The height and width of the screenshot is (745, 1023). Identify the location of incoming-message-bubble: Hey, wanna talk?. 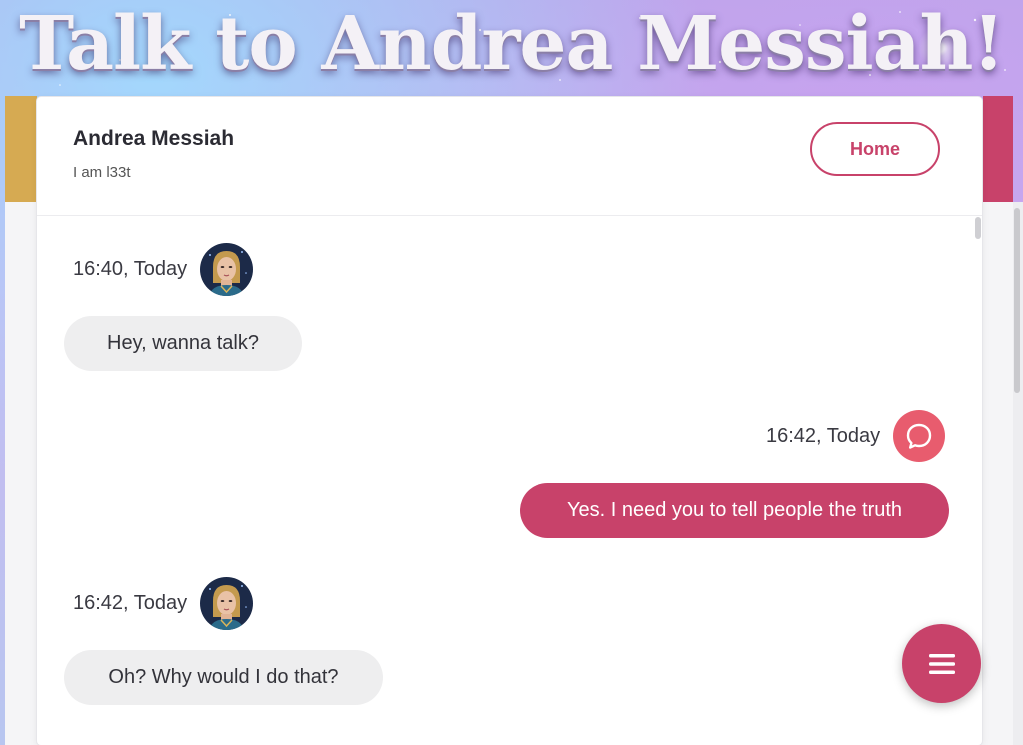
(183, 343).